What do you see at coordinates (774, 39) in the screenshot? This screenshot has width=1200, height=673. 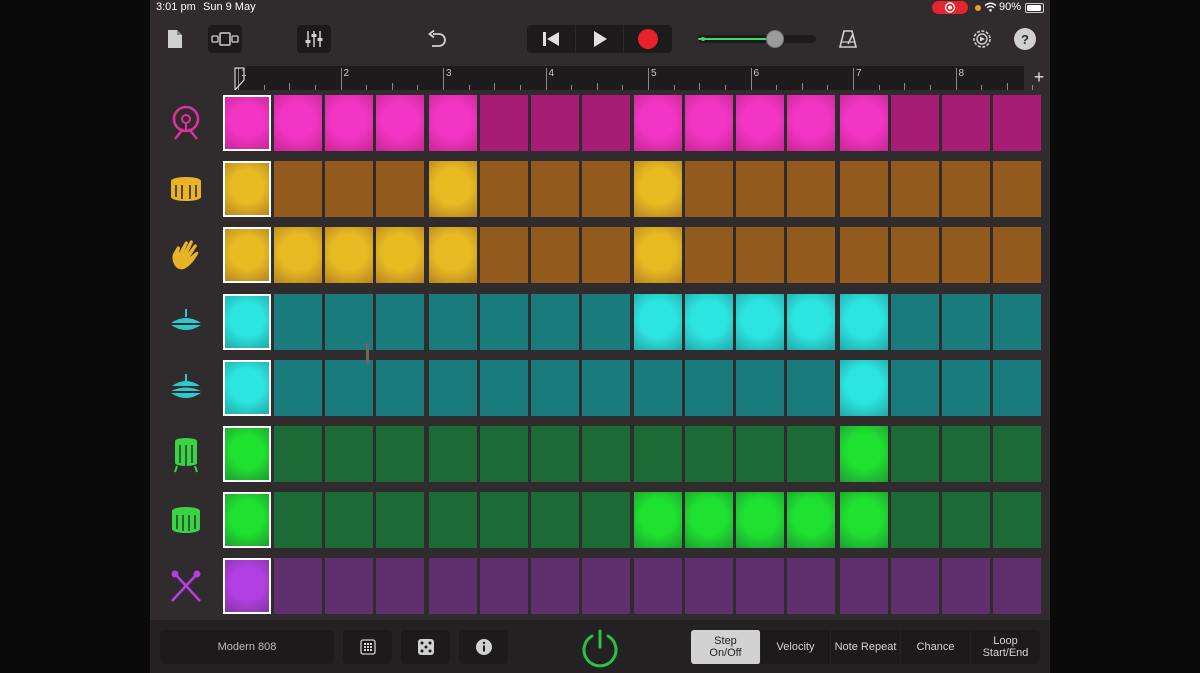 I see `volume-knob` at bounding box center [774, 39].